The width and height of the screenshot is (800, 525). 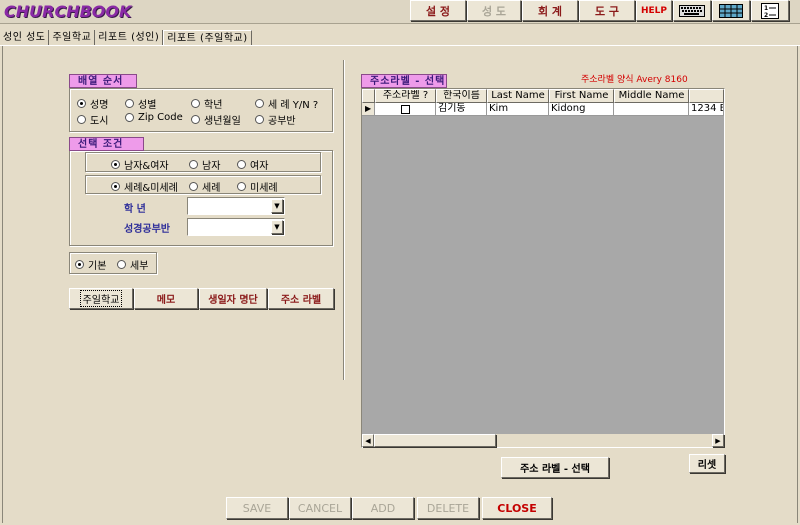 I want to click on filter-label: 선택 조건, so click(x=106, y=144).